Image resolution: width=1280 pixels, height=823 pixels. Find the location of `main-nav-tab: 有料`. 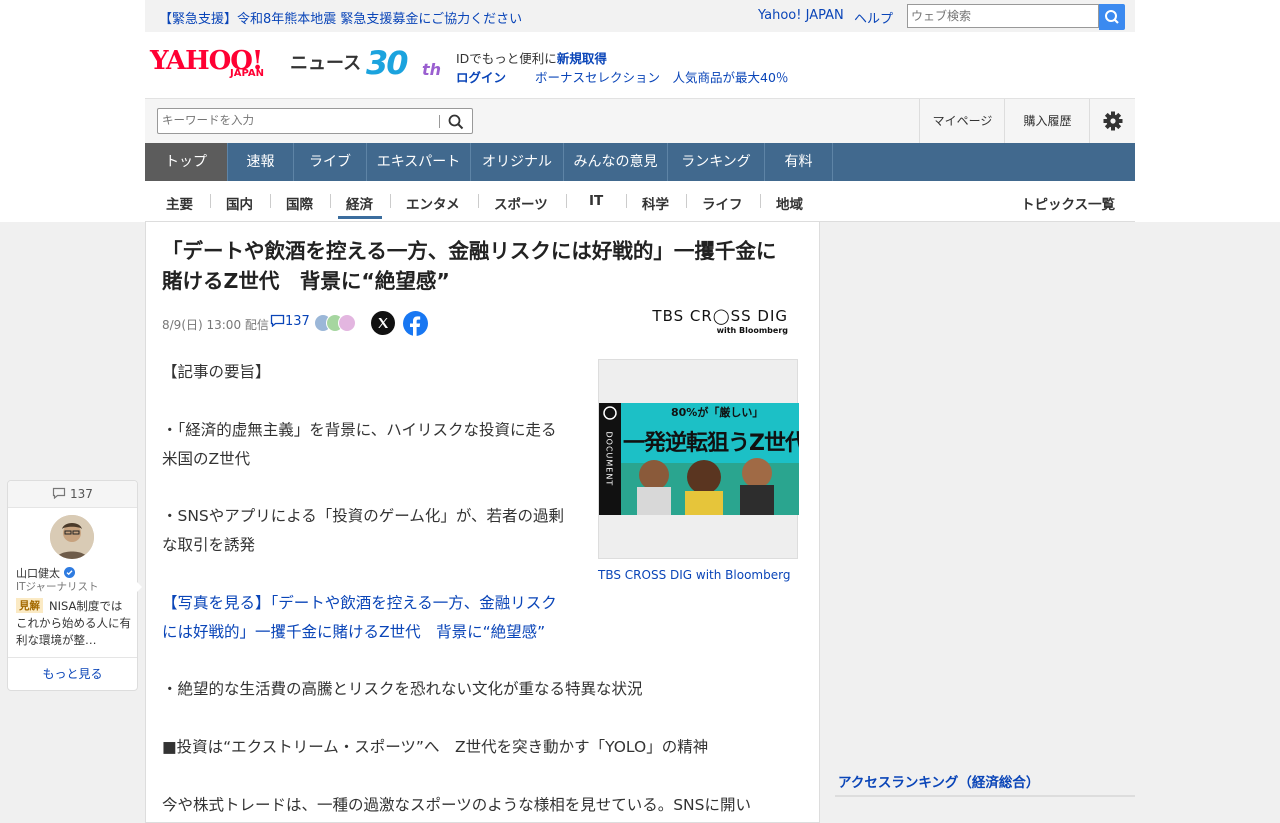

main-nav-tab: 有料 is located at coordinates (799, 162).